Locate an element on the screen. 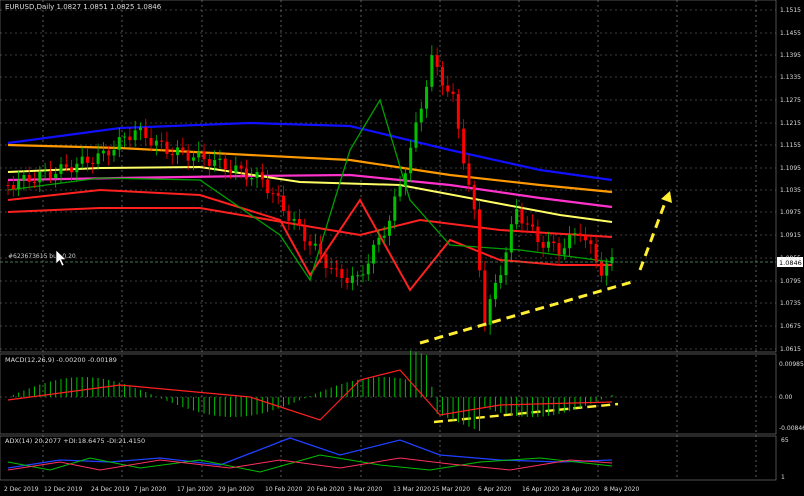 This screenshot has height=496, width=804. macd-axis: 0.00985 0.00 -0.00846 is located at coordinates (791, 396).